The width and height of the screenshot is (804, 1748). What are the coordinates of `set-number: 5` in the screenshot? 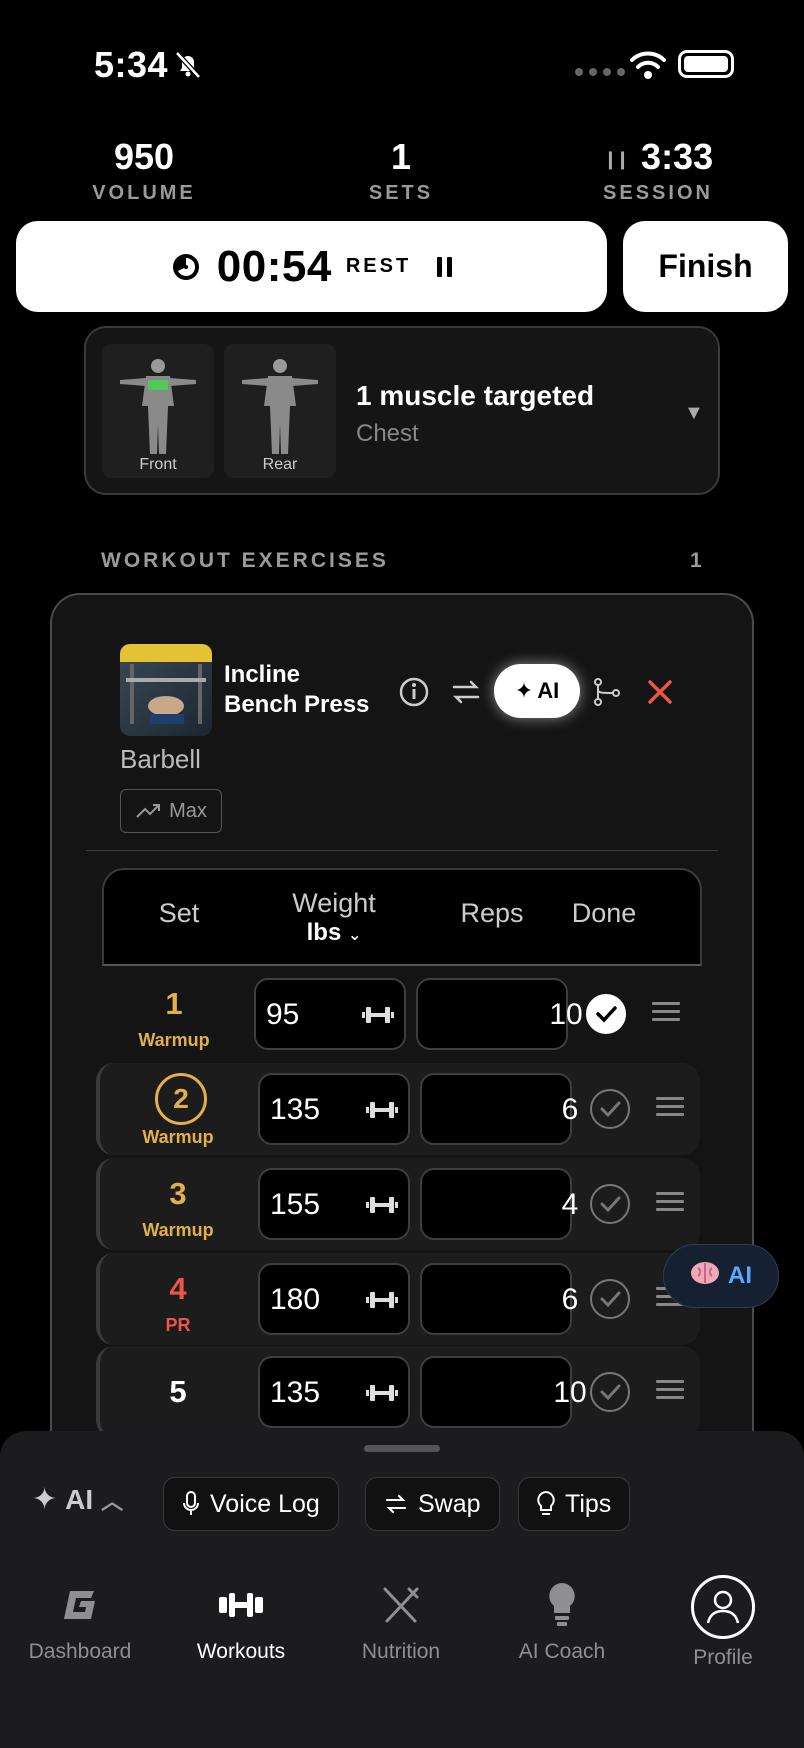 It's located at (178, 1392).